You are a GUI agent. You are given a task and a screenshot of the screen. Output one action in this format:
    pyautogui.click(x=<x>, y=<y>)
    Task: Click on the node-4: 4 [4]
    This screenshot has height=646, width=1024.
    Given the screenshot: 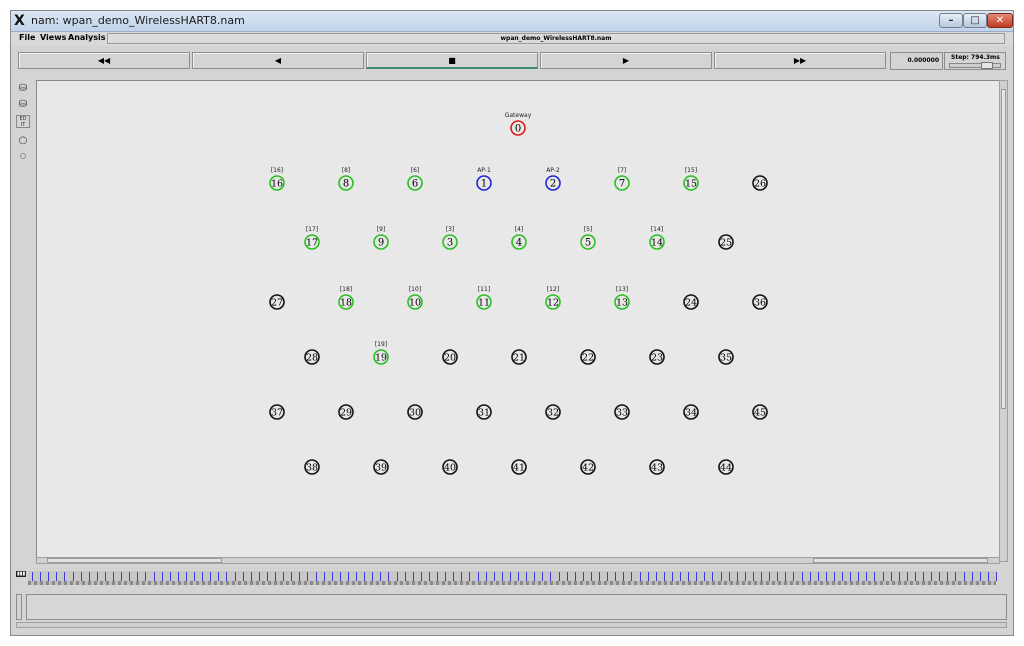 What is the action you would take?
    pyautogui.click(x=519, y=238)
    